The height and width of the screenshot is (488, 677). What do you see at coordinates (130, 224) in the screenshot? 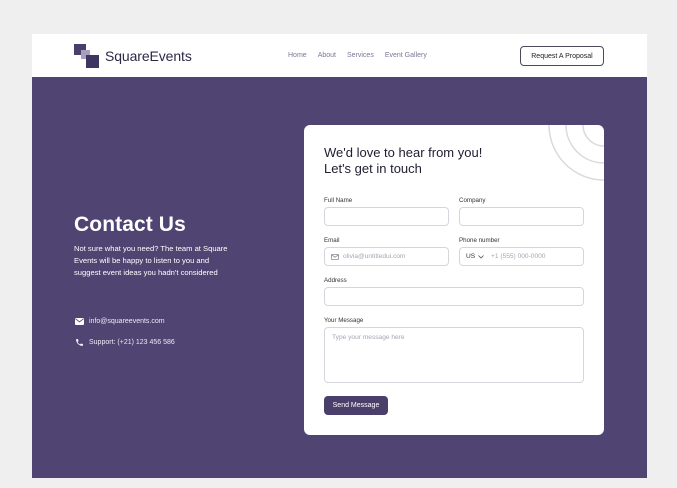
I see `page-title: Contact Us` at bounding box center [130, 224].